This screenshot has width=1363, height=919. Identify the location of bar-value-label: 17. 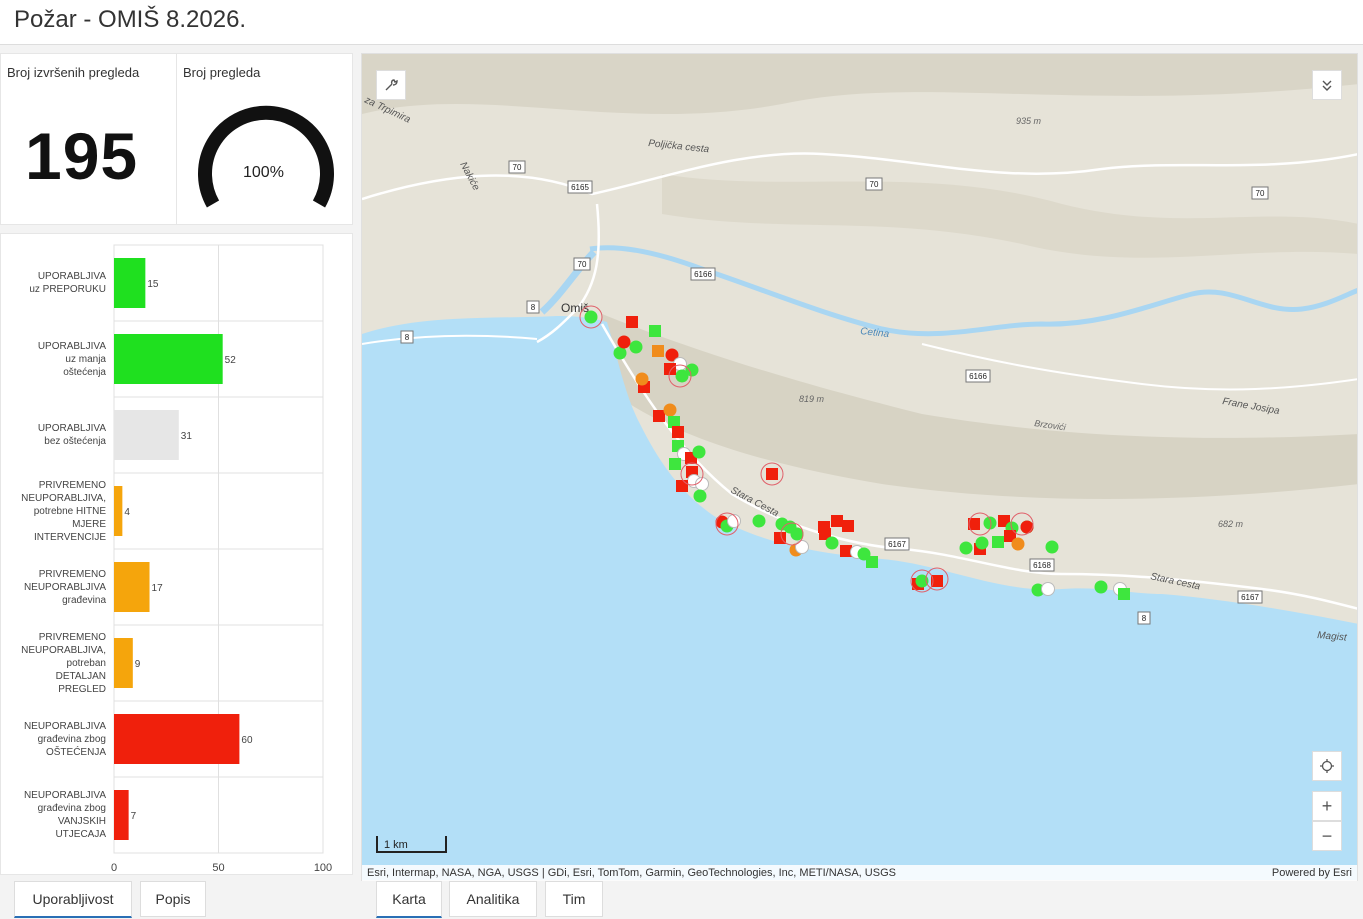
(158, 588).